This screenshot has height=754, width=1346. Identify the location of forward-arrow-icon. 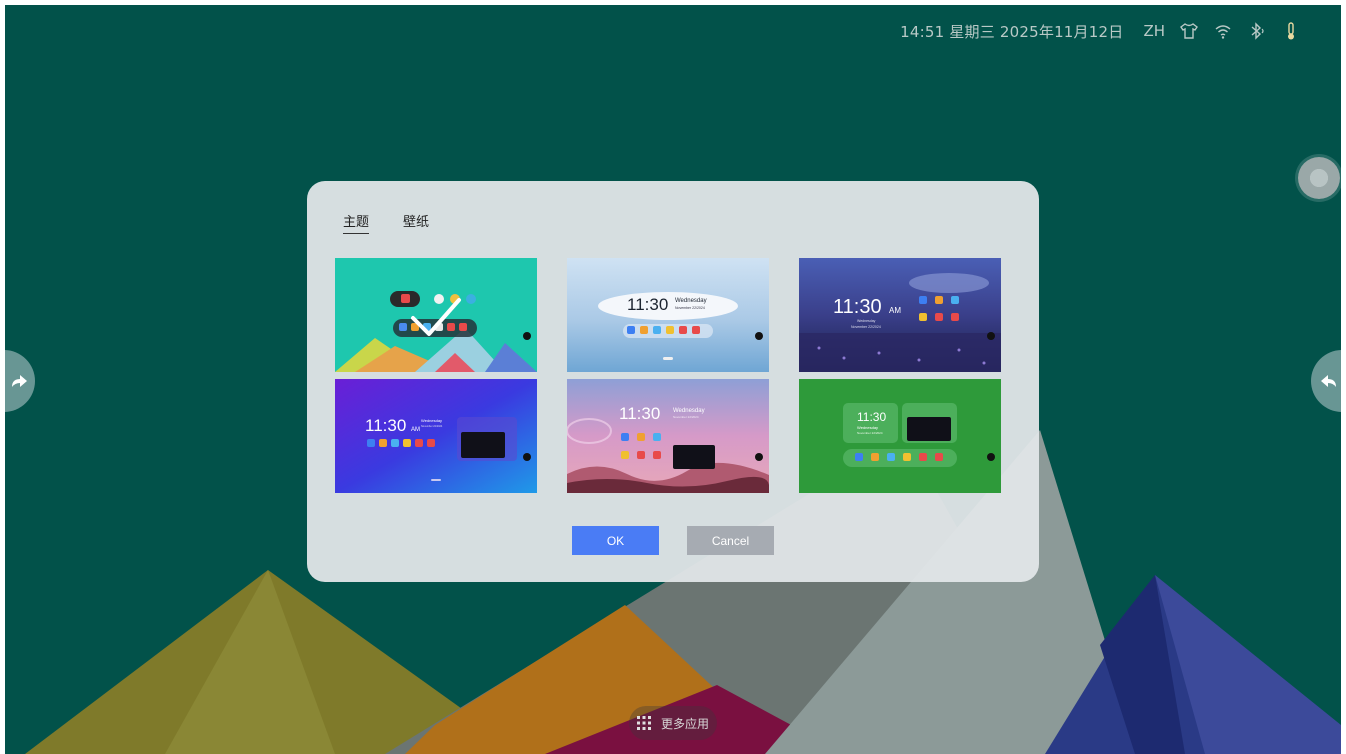
(19, 381).